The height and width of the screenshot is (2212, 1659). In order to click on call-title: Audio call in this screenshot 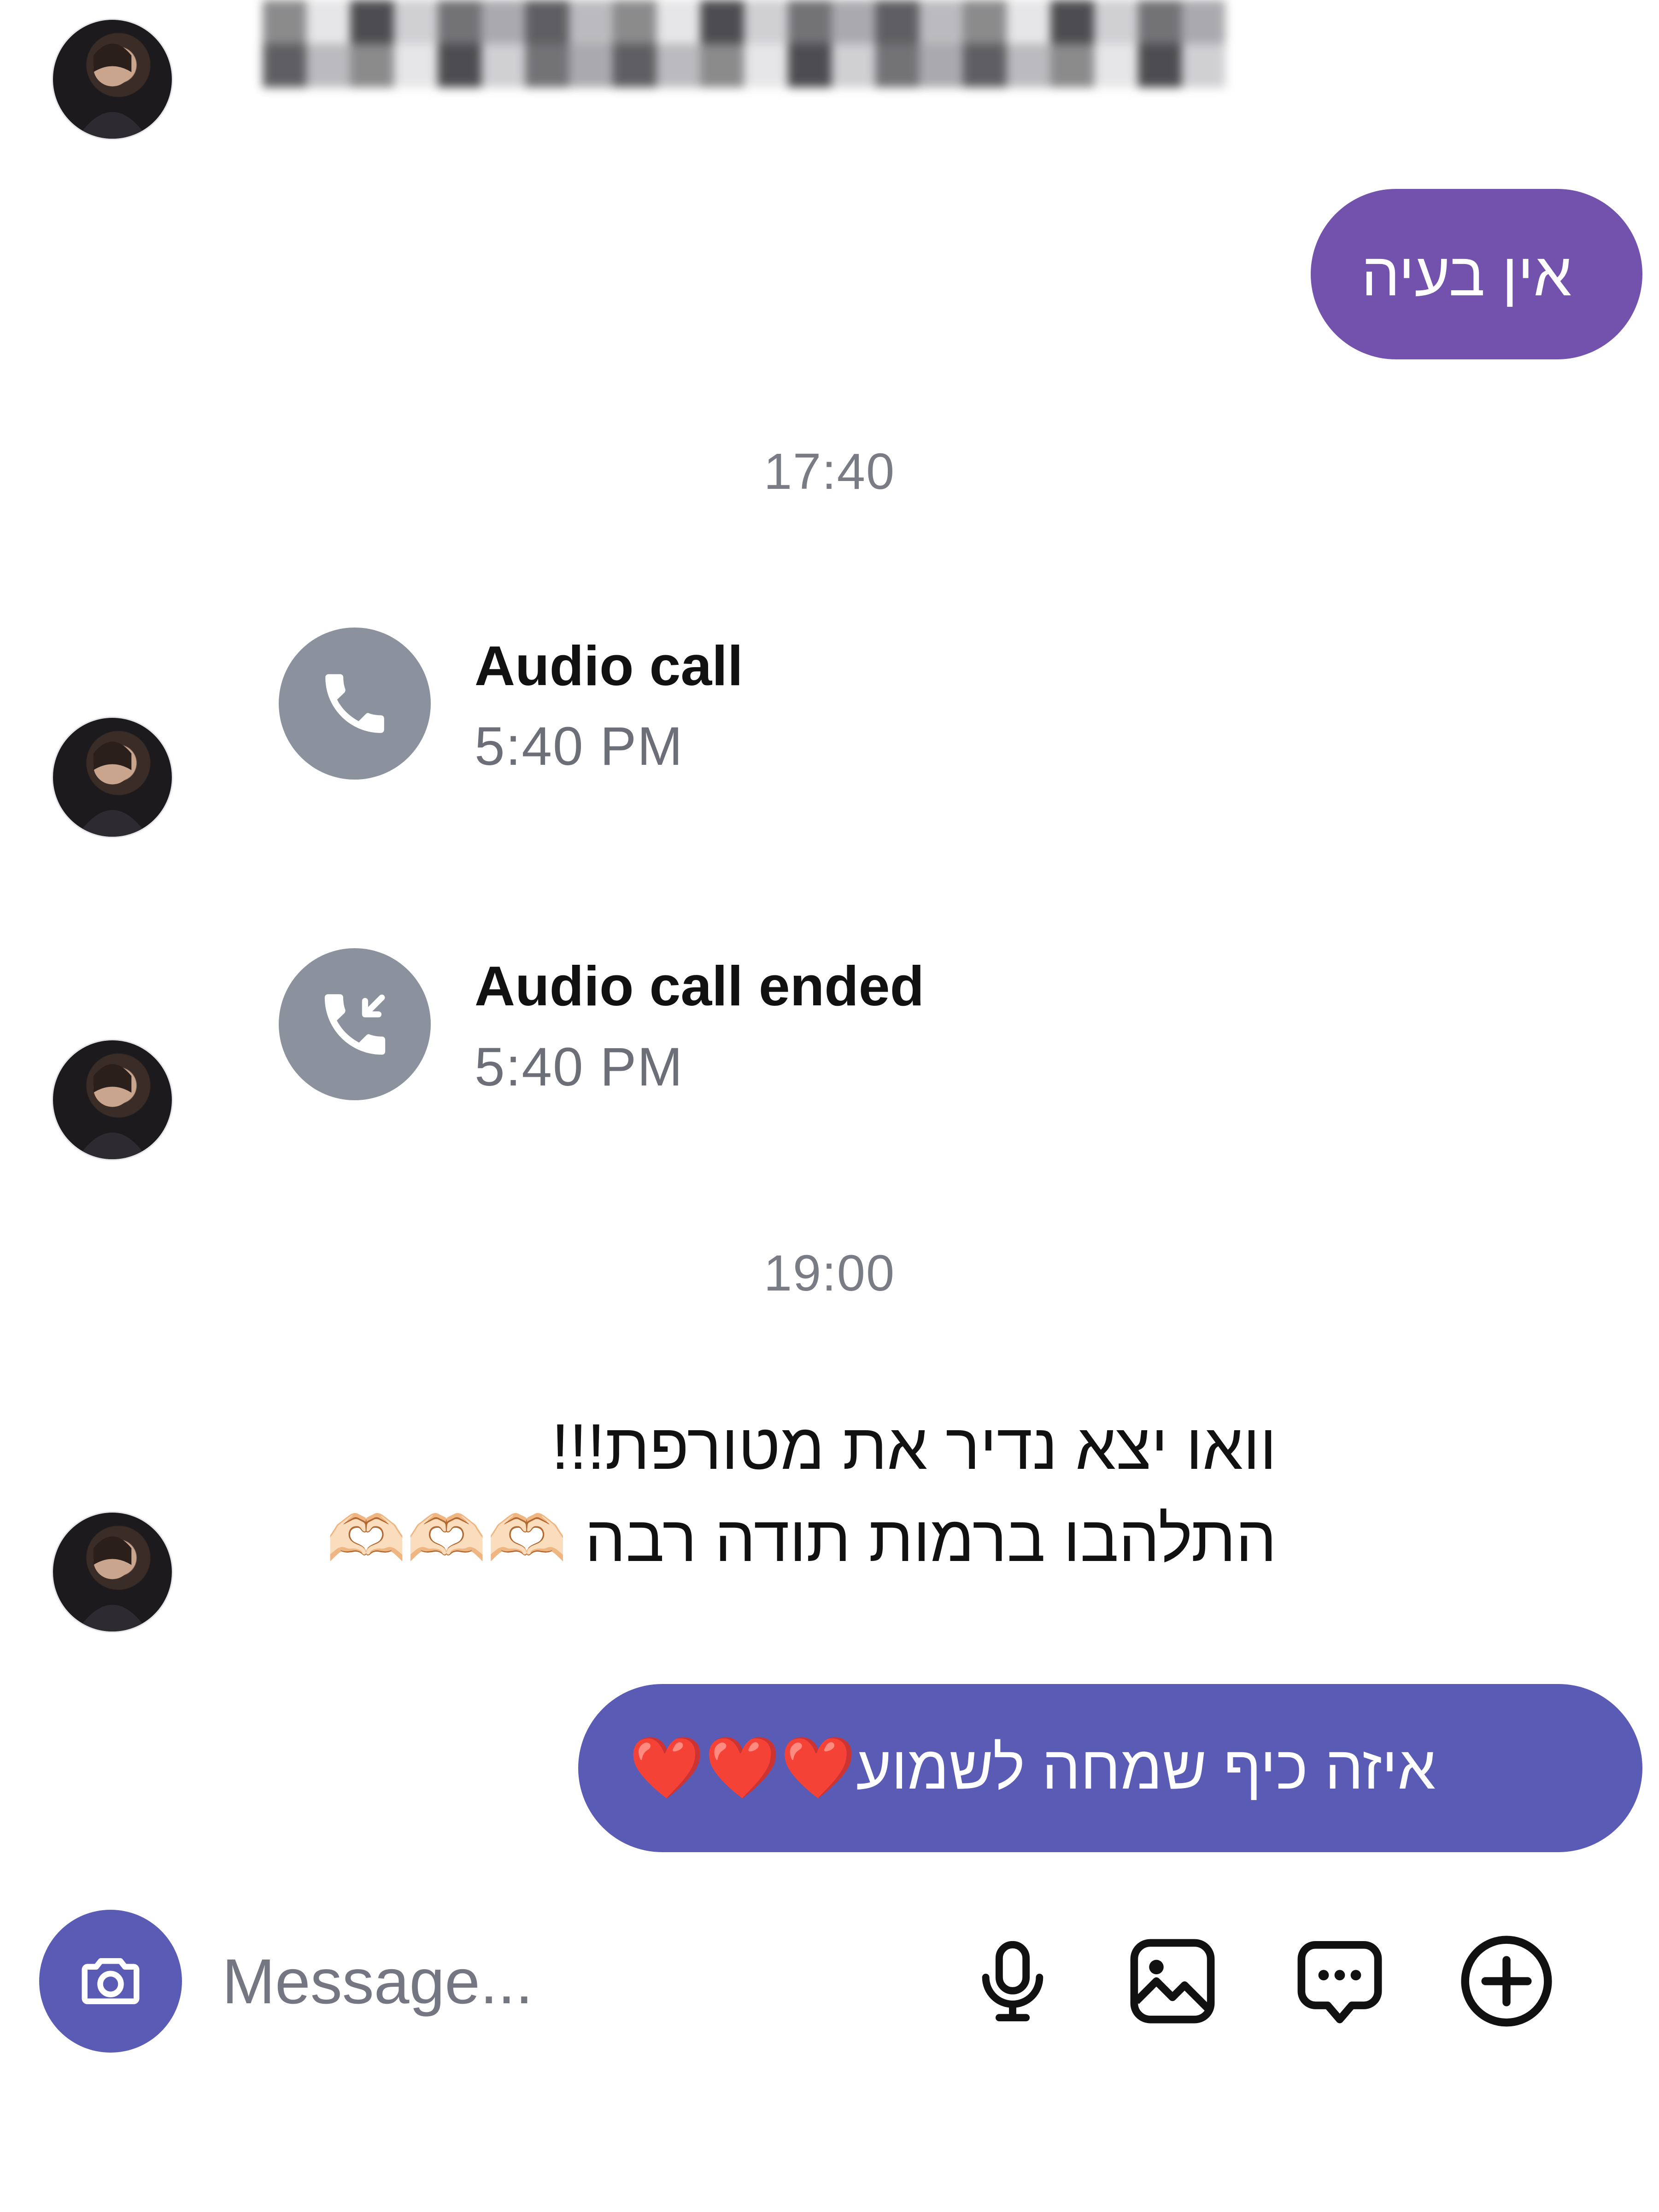, I will do `click(609, 665)`.